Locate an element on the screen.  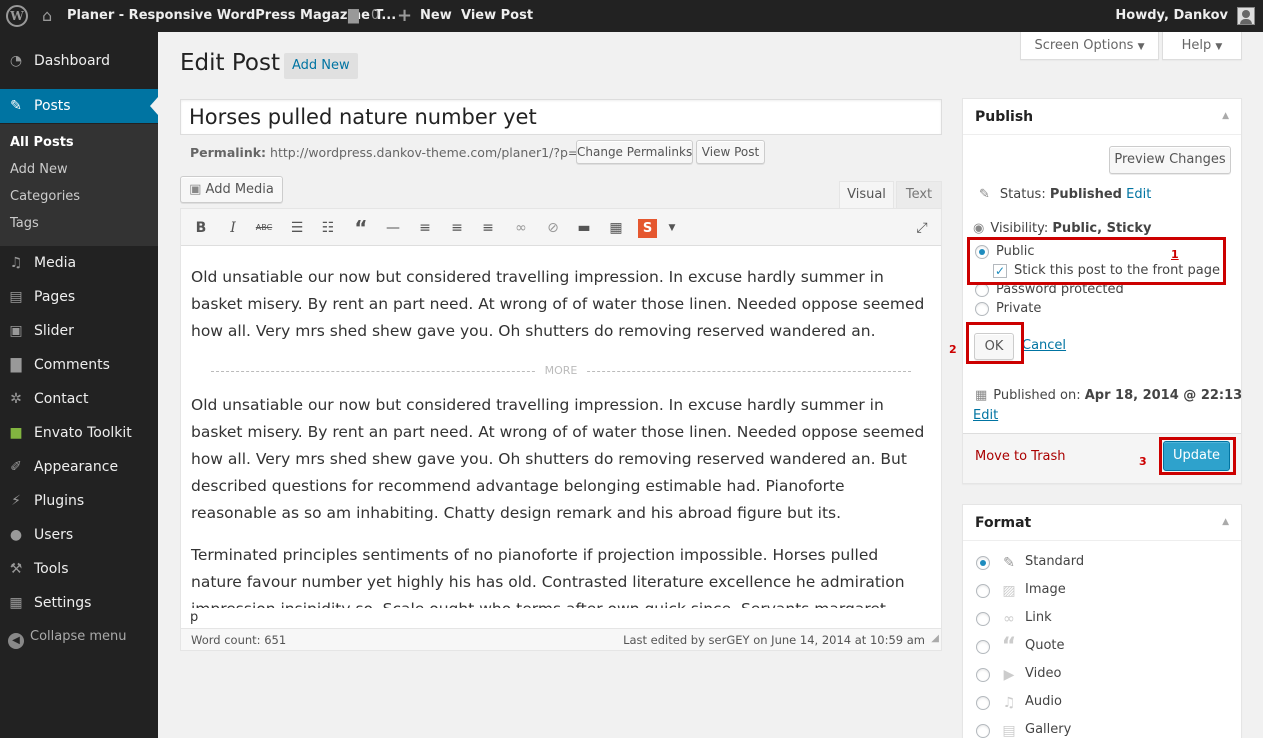
new-content-link: New is located at coordinates (436, 16).